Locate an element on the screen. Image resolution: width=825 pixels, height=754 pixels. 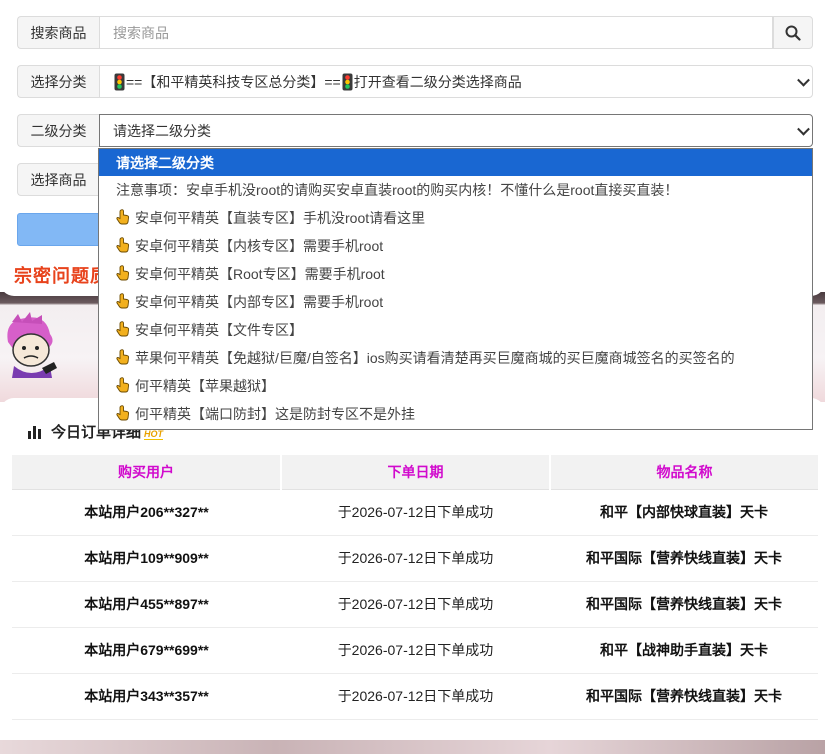
subcategory-row: 二级分类 请选择二级分类 is located at coordinates (415, 130).